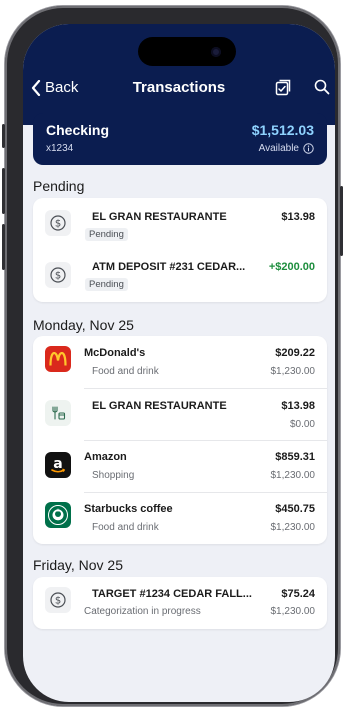 Image resolution: width=345 pixels, height=711 pixels. What do you see at coordinates (58, 515) in the screenshot?
I see `starbucks-logo` at bounding box center [58, 515].